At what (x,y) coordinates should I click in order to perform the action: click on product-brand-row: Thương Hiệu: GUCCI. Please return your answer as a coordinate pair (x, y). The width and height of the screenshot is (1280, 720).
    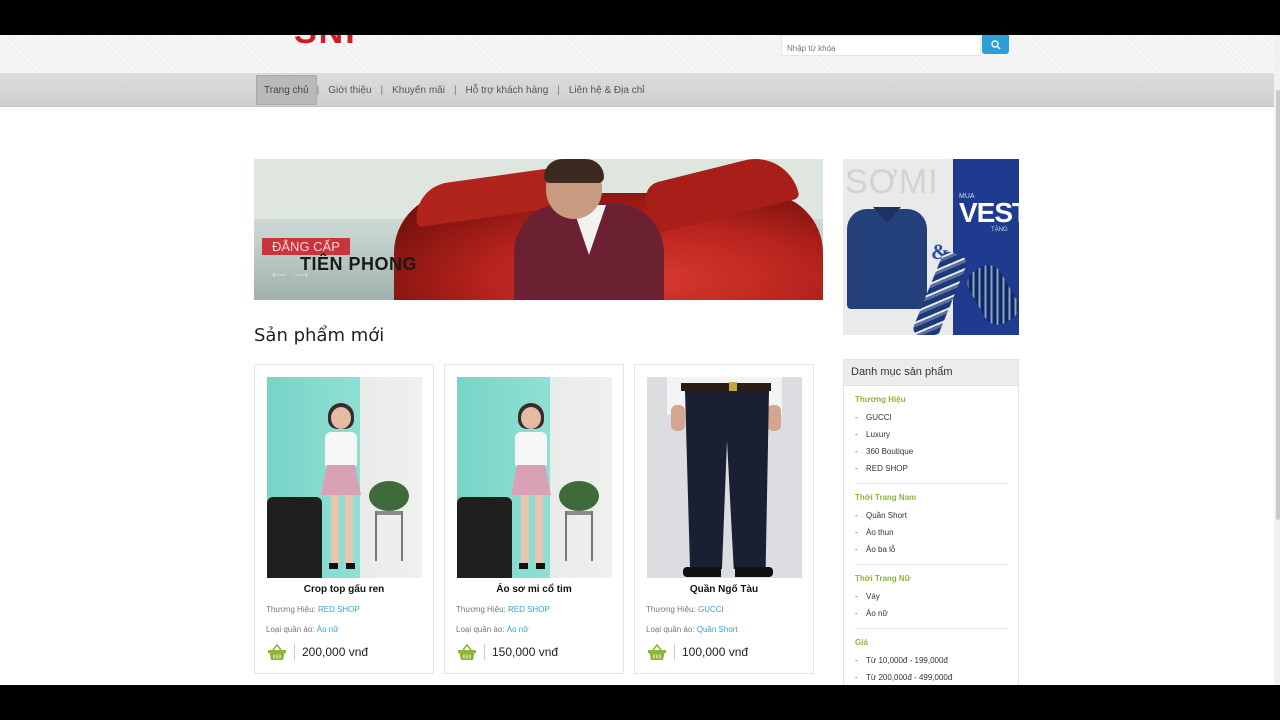
    Looking at the image, I should click on (685, 609).